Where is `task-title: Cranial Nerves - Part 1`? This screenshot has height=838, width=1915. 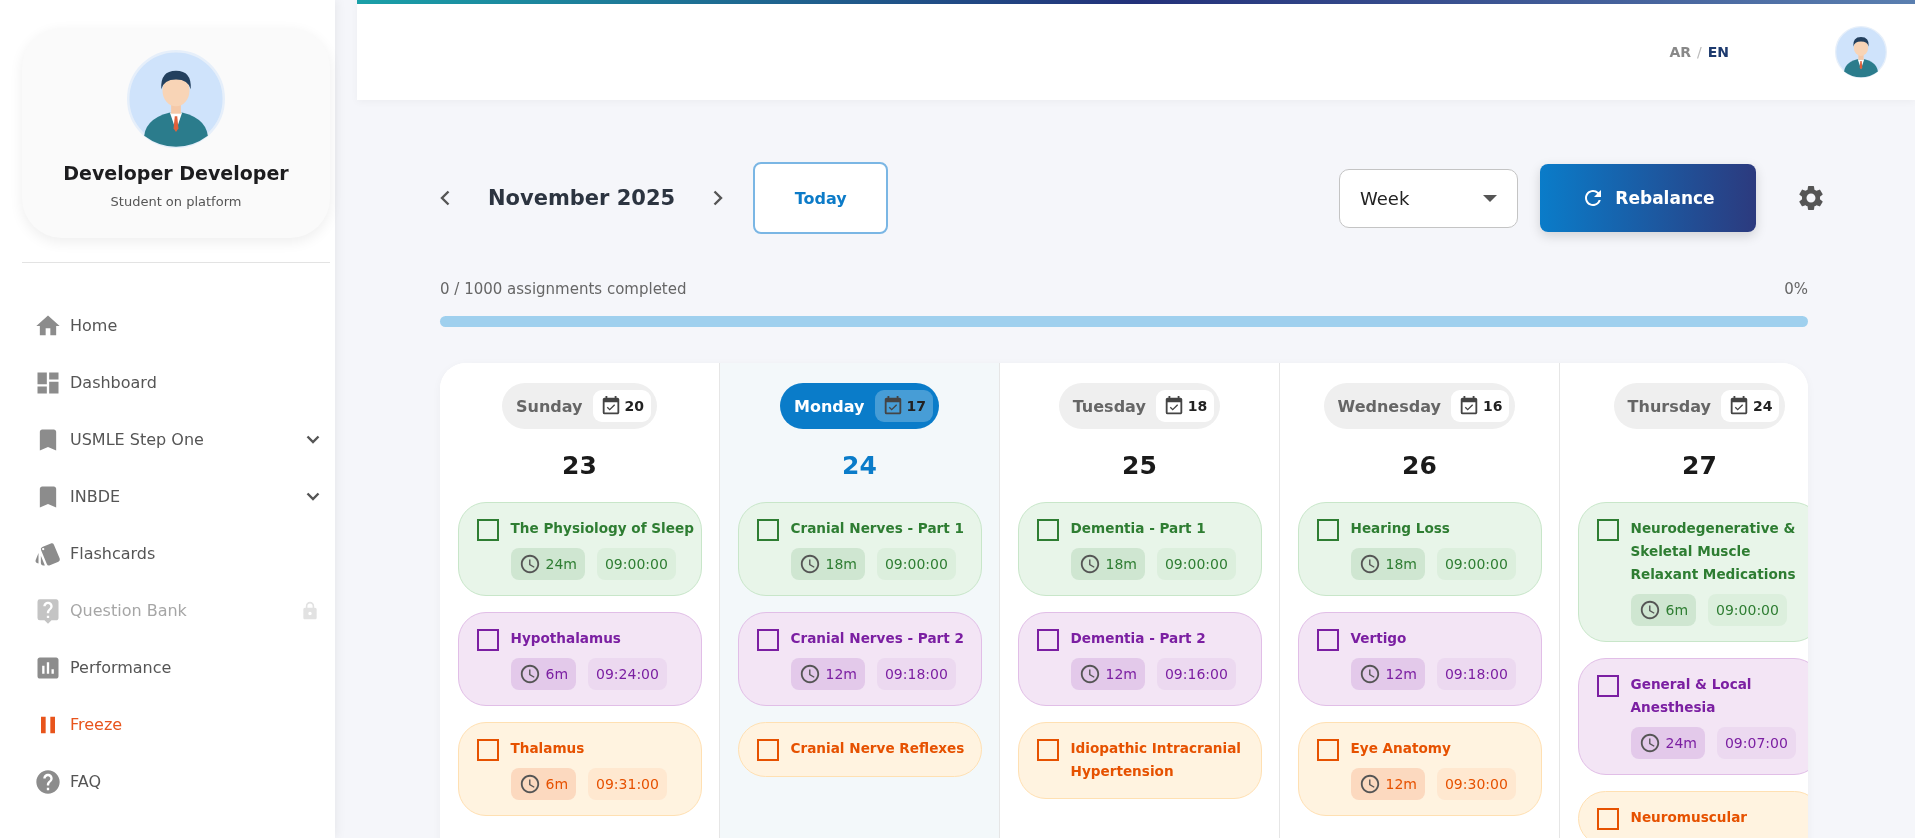
task-title: Cranial Nerves - Part 1 is located at coordinates (877, 528).